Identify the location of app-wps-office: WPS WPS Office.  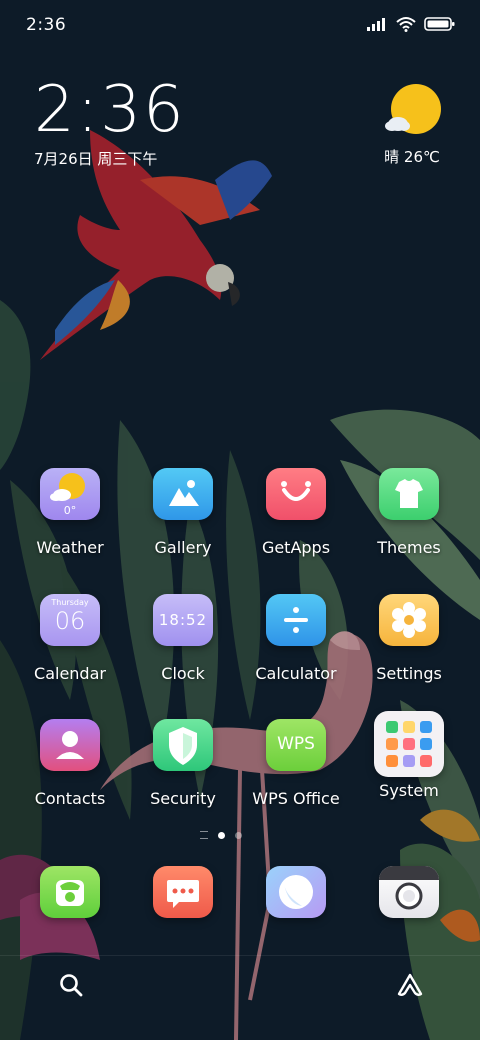
(296, 763).